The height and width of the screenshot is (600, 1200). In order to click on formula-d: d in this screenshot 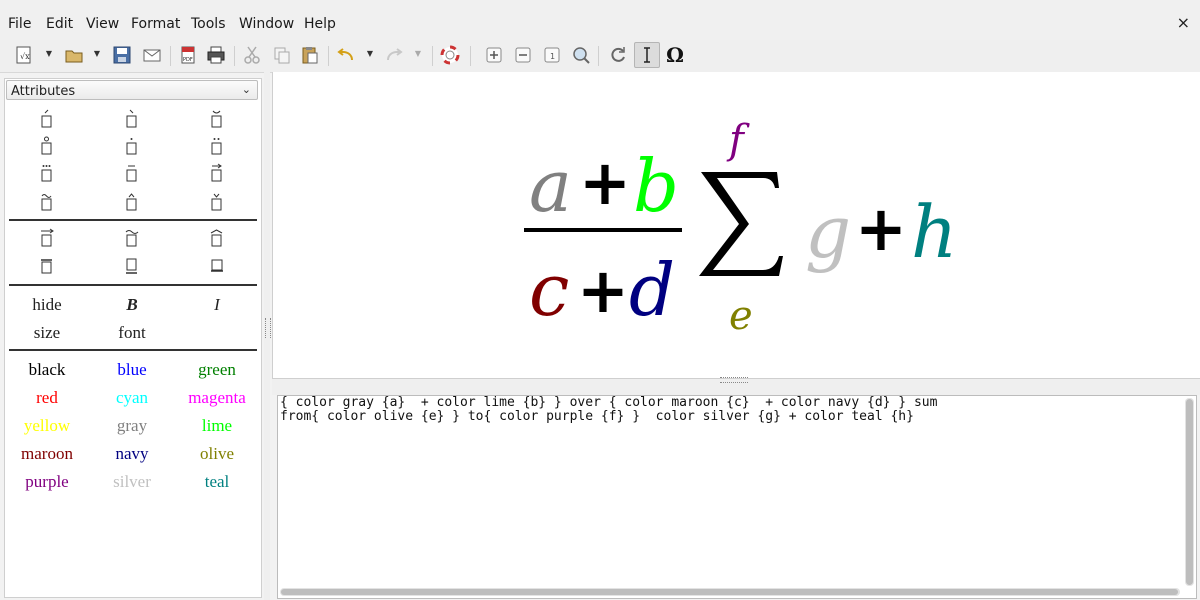, I will do `click(652, 290)`.